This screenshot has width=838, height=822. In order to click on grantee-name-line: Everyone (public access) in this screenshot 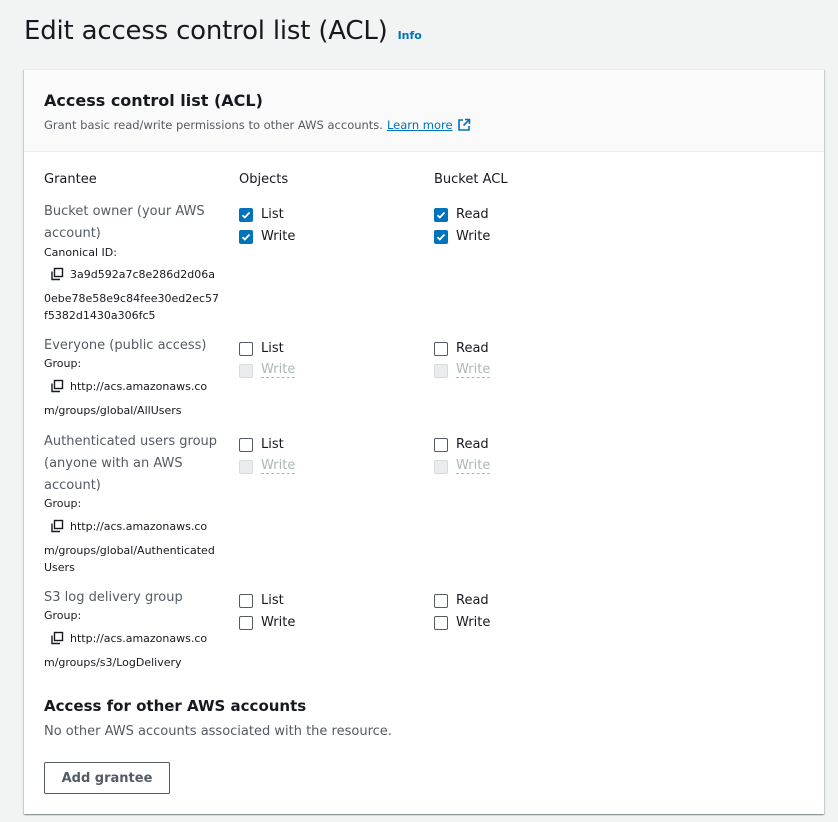, I will do `click(125, 345)`.